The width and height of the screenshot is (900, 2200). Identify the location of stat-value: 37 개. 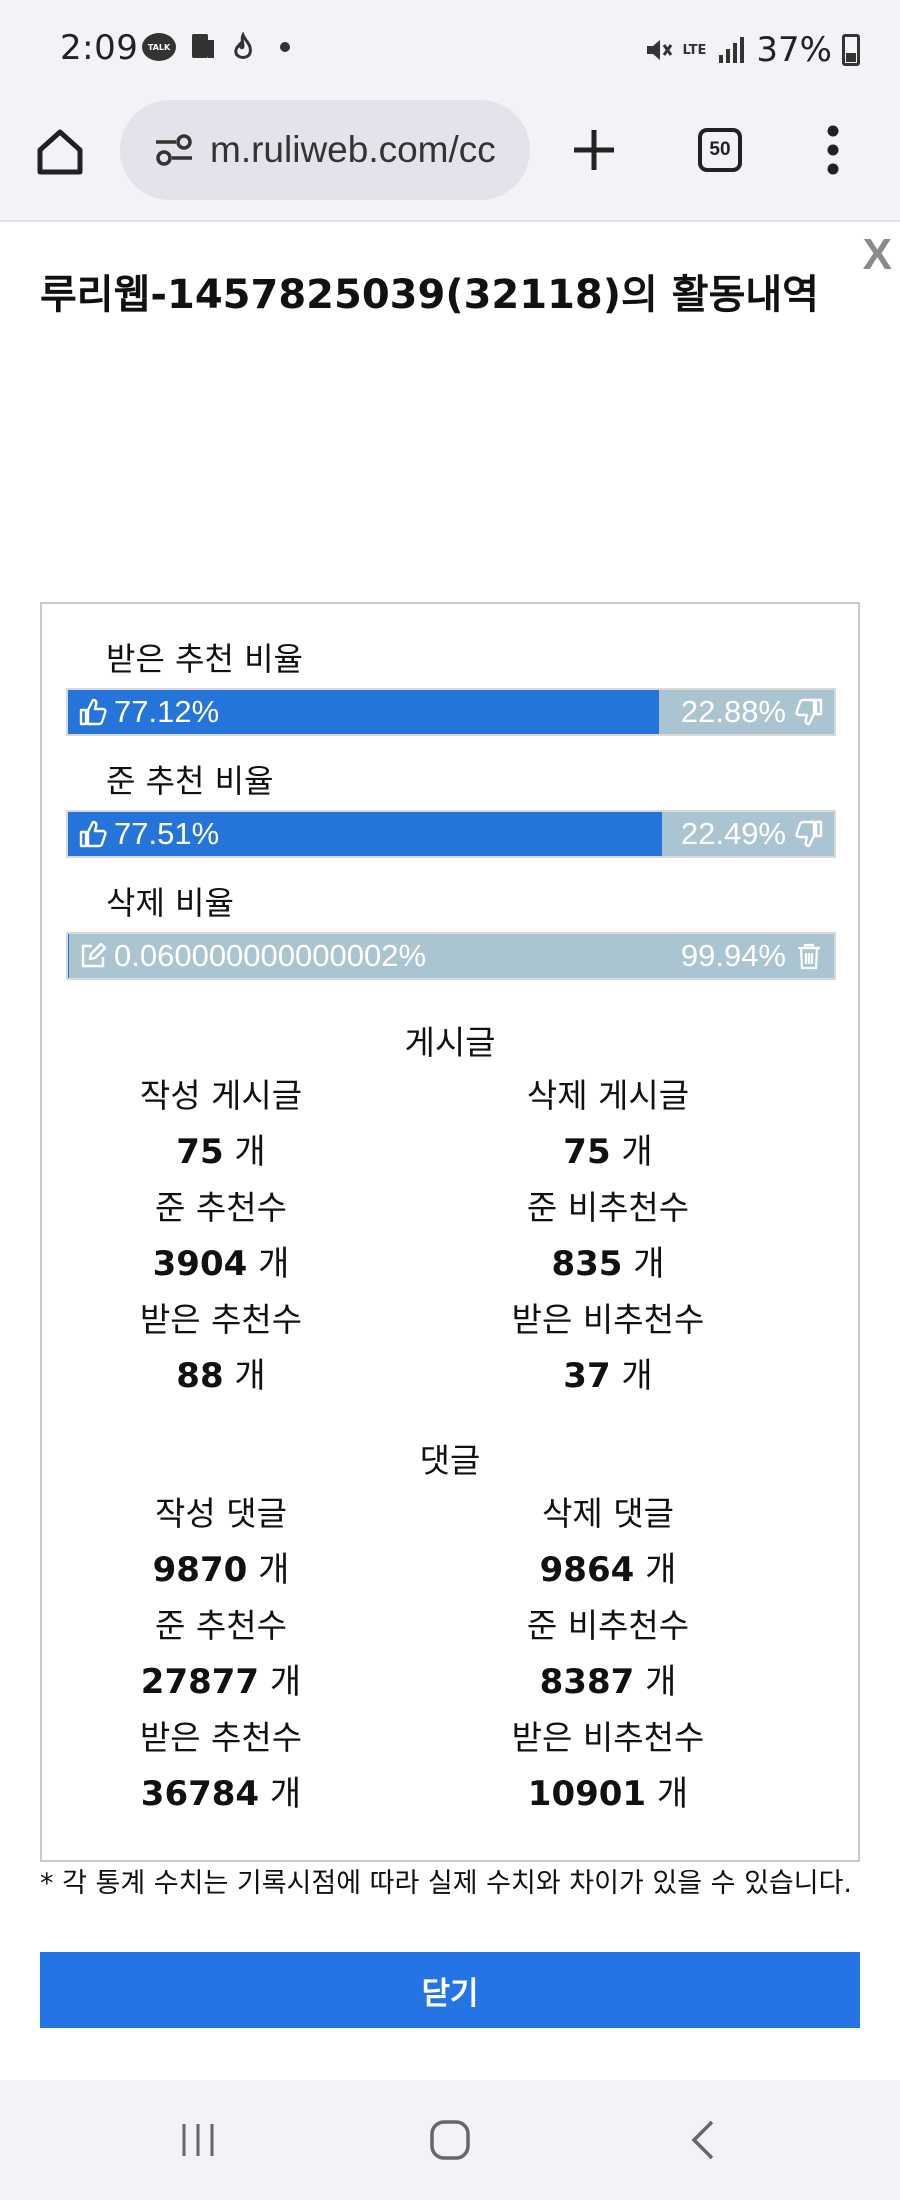
(608, 1376).